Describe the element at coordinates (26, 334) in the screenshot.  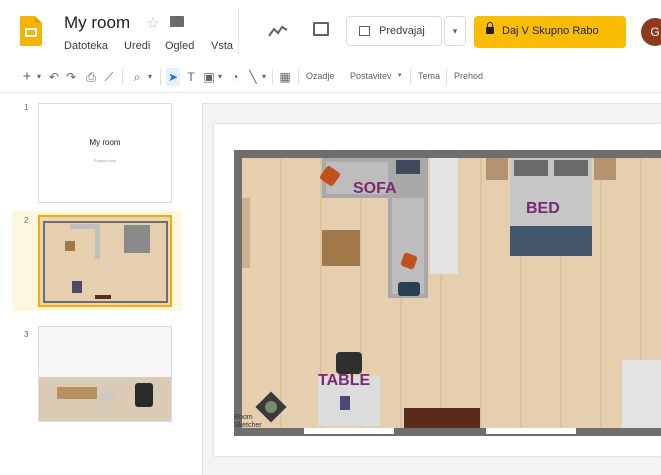
I see `slide-number: 3` at that location.